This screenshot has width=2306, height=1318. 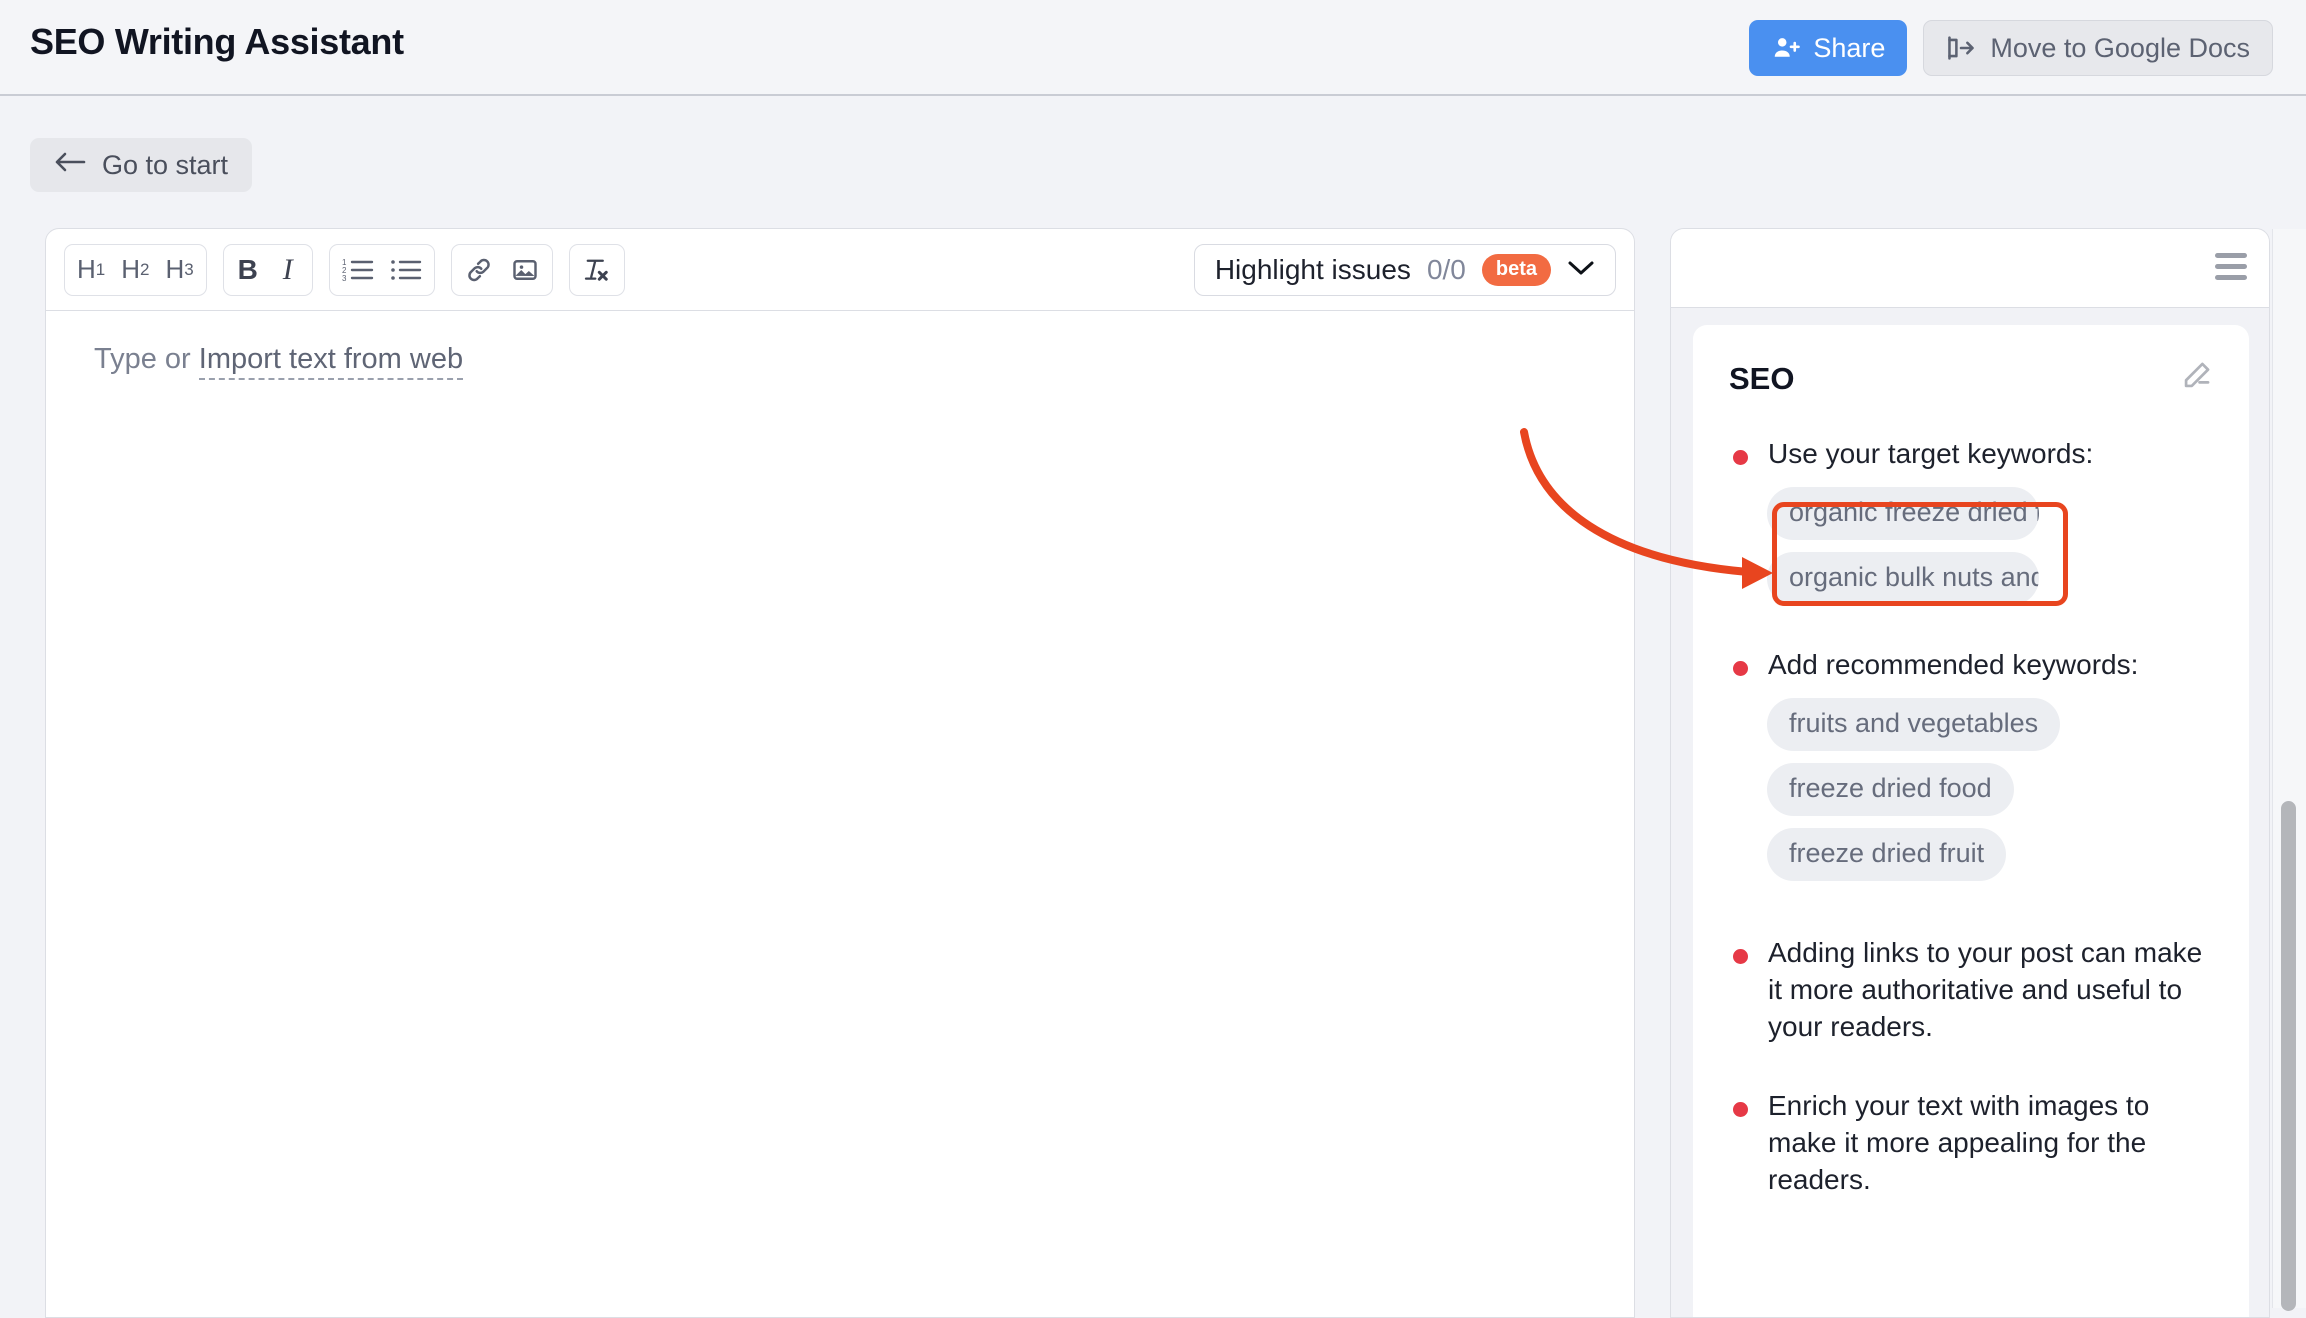 I want to click on share-button: Share, so click(x=1828, y=48).